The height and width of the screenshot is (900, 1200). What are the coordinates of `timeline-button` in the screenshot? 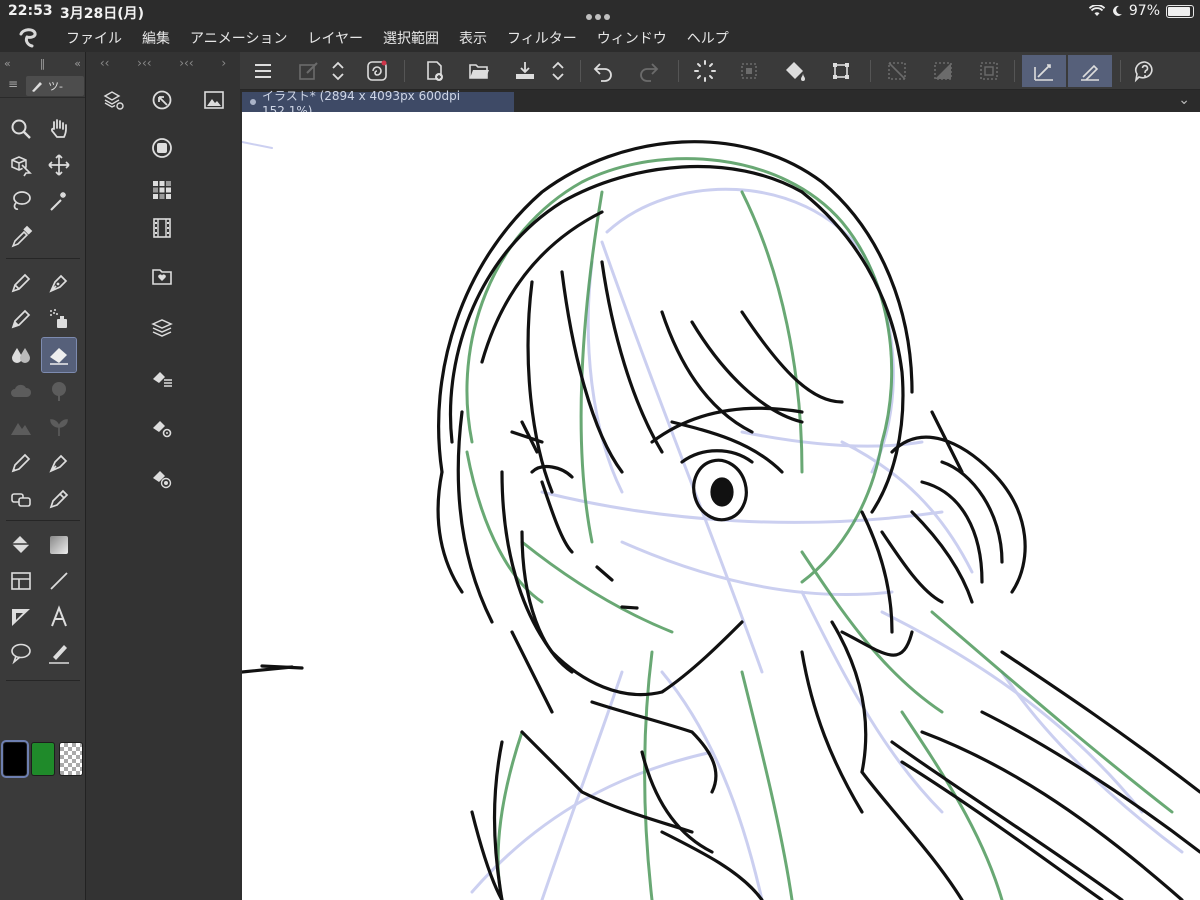 It's located at (162, 228).